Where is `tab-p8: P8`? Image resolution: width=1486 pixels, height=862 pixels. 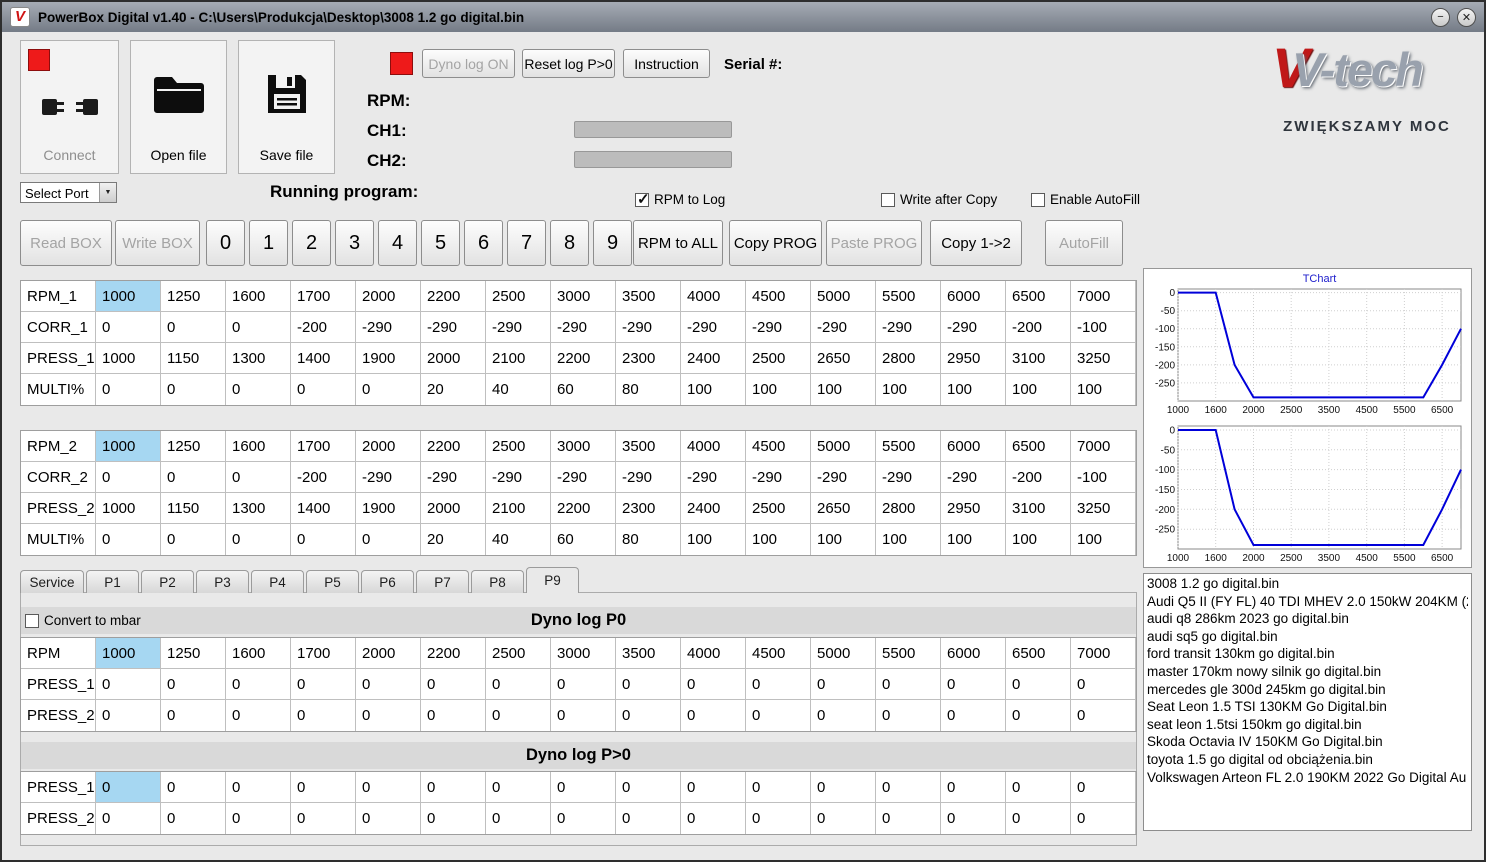
tab-p8: P8 is located at coordinates (497, 581).